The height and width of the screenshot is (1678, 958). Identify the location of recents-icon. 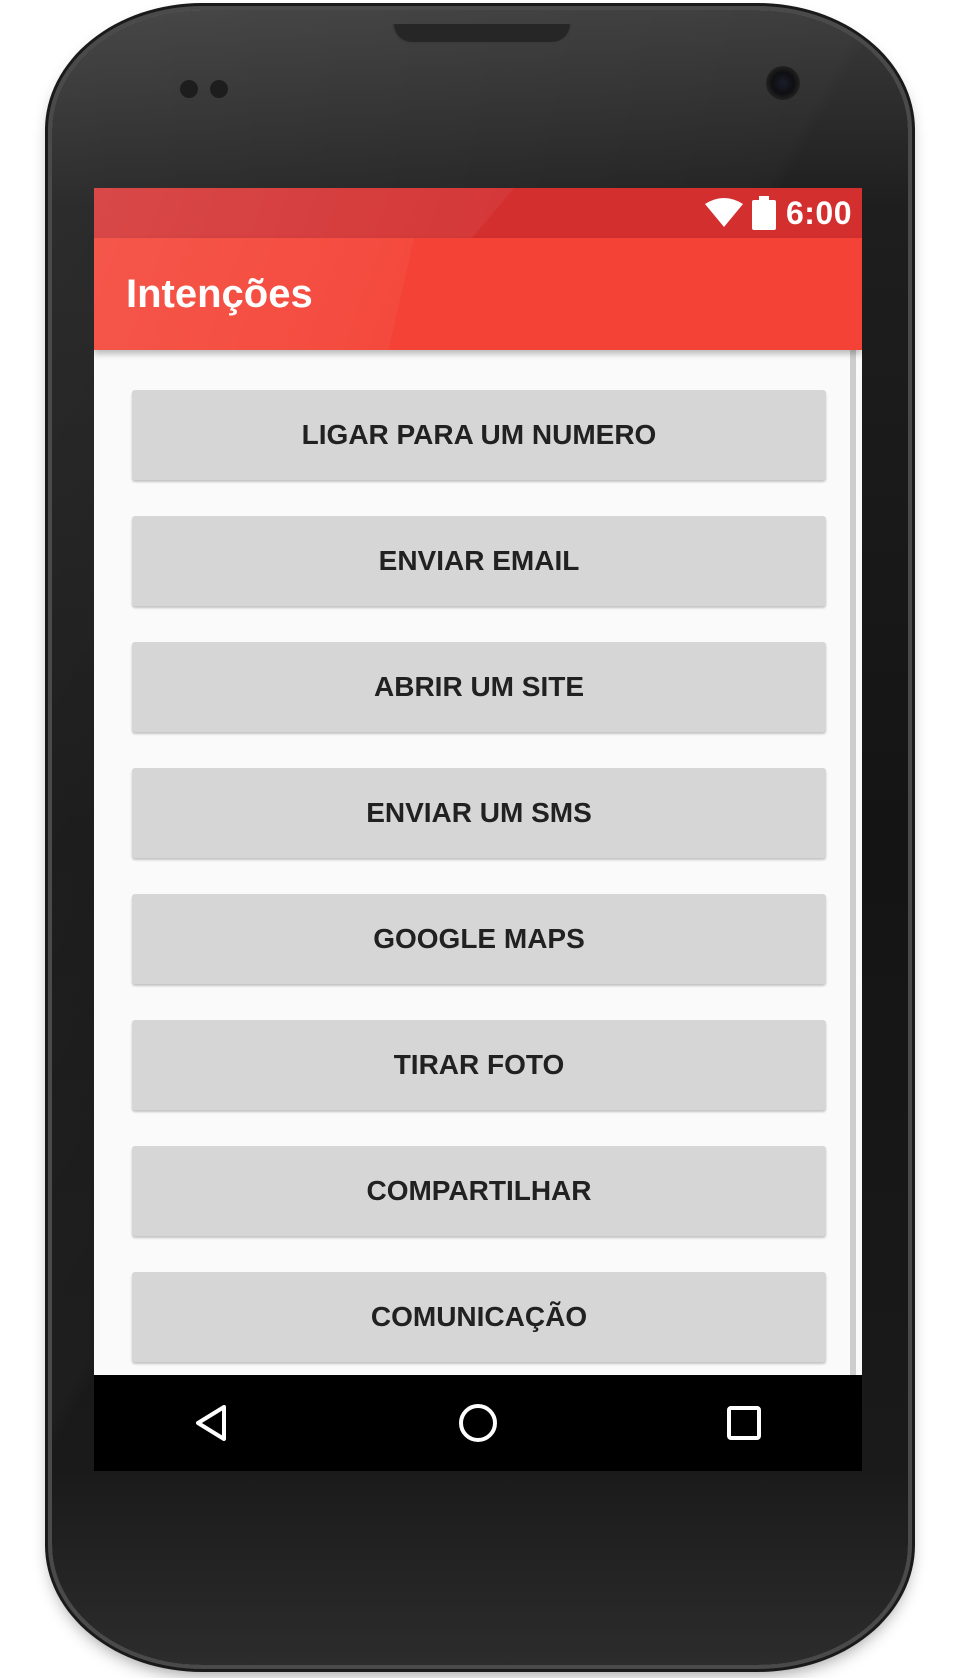
(744, 1423).